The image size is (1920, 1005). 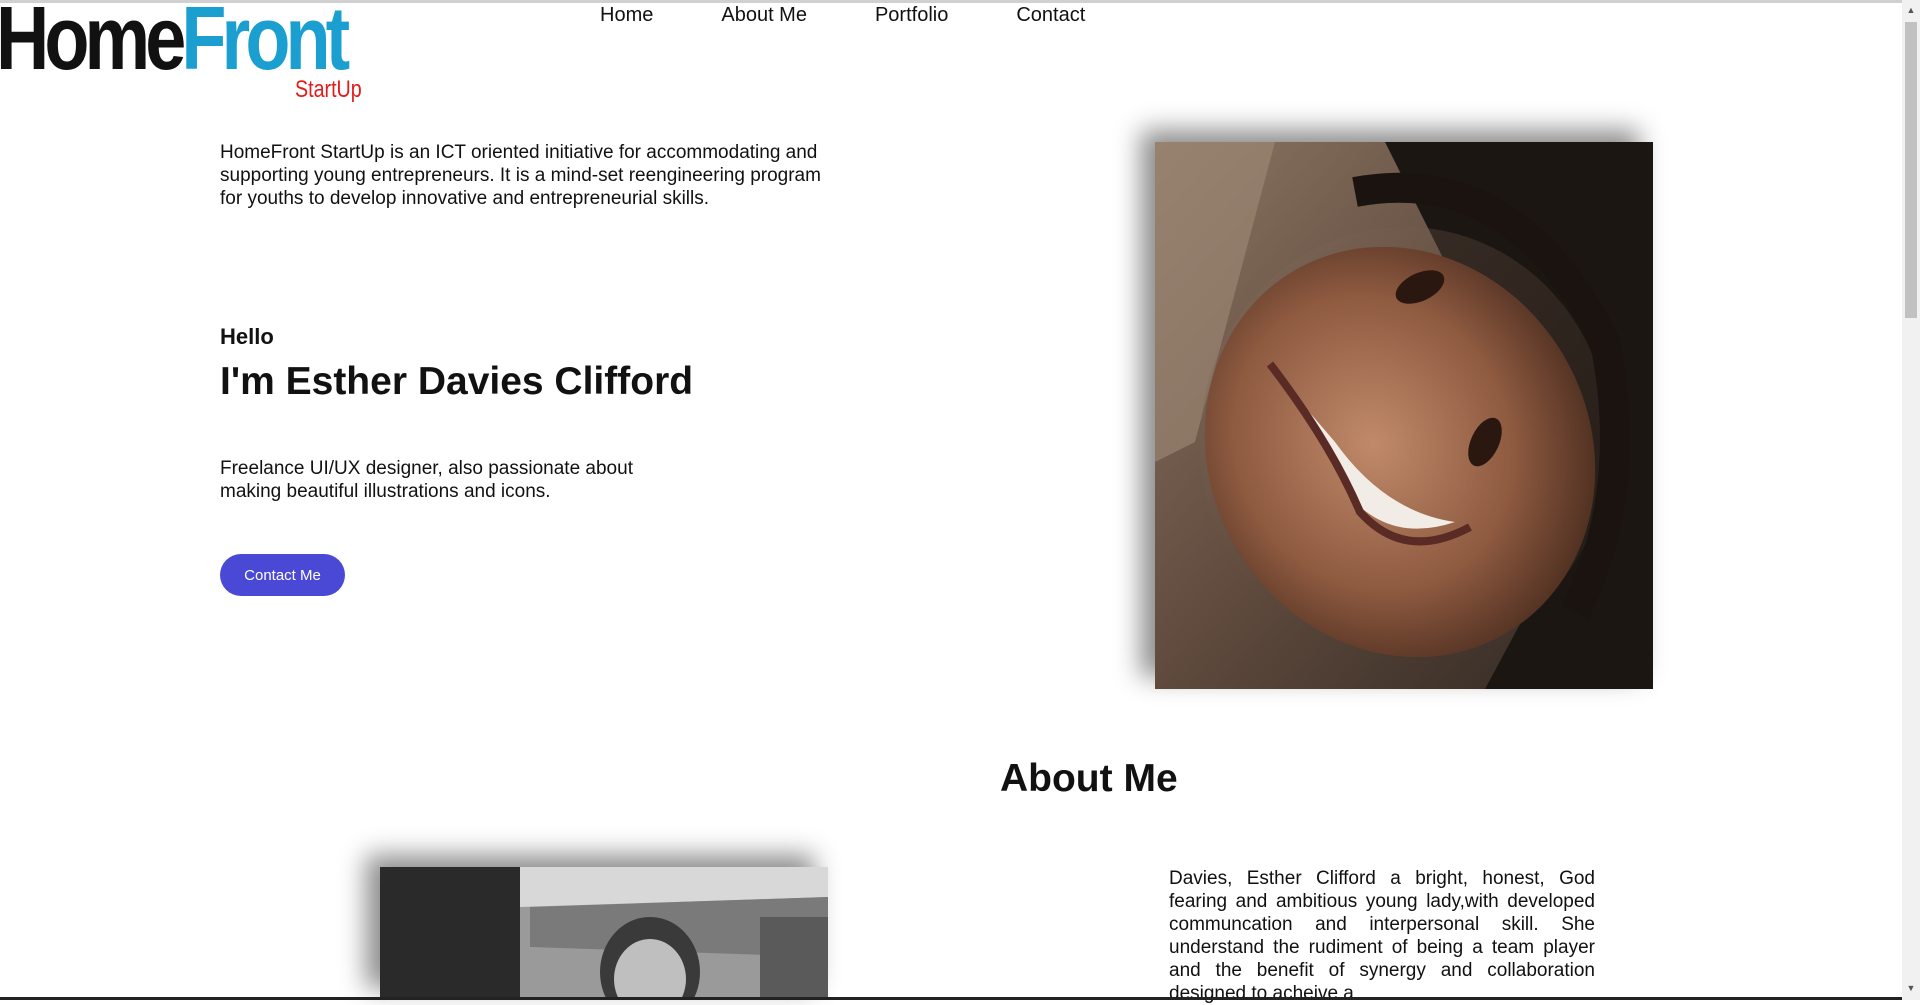 I want to click on about-photo, so click(x=604, y=933).